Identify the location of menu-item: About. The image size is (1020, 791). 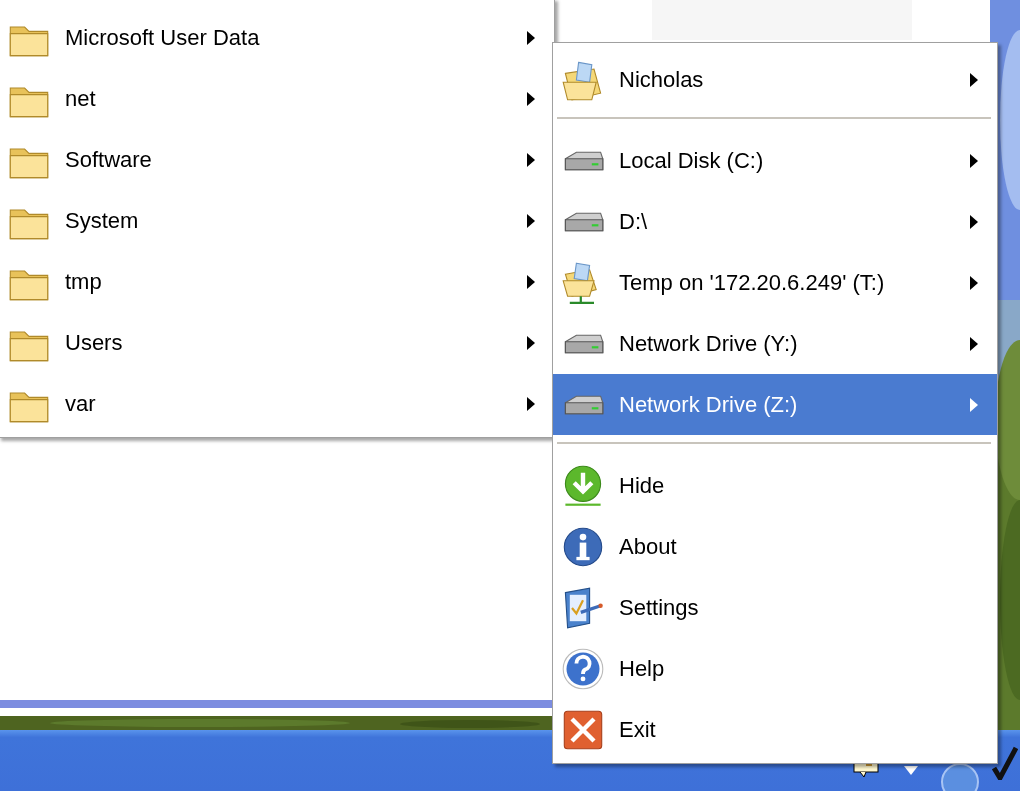
(775, 546).